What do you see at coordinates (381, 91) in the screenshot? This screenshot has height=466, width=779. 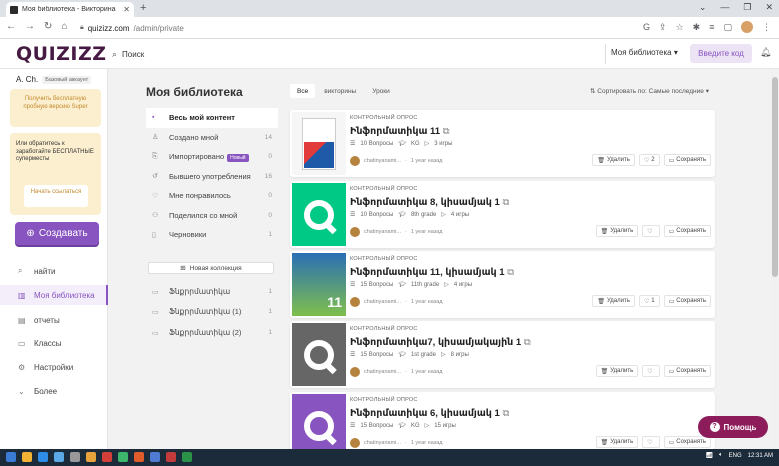 I see `filter-lessons: Уроки` at bounding box center [381, 91].